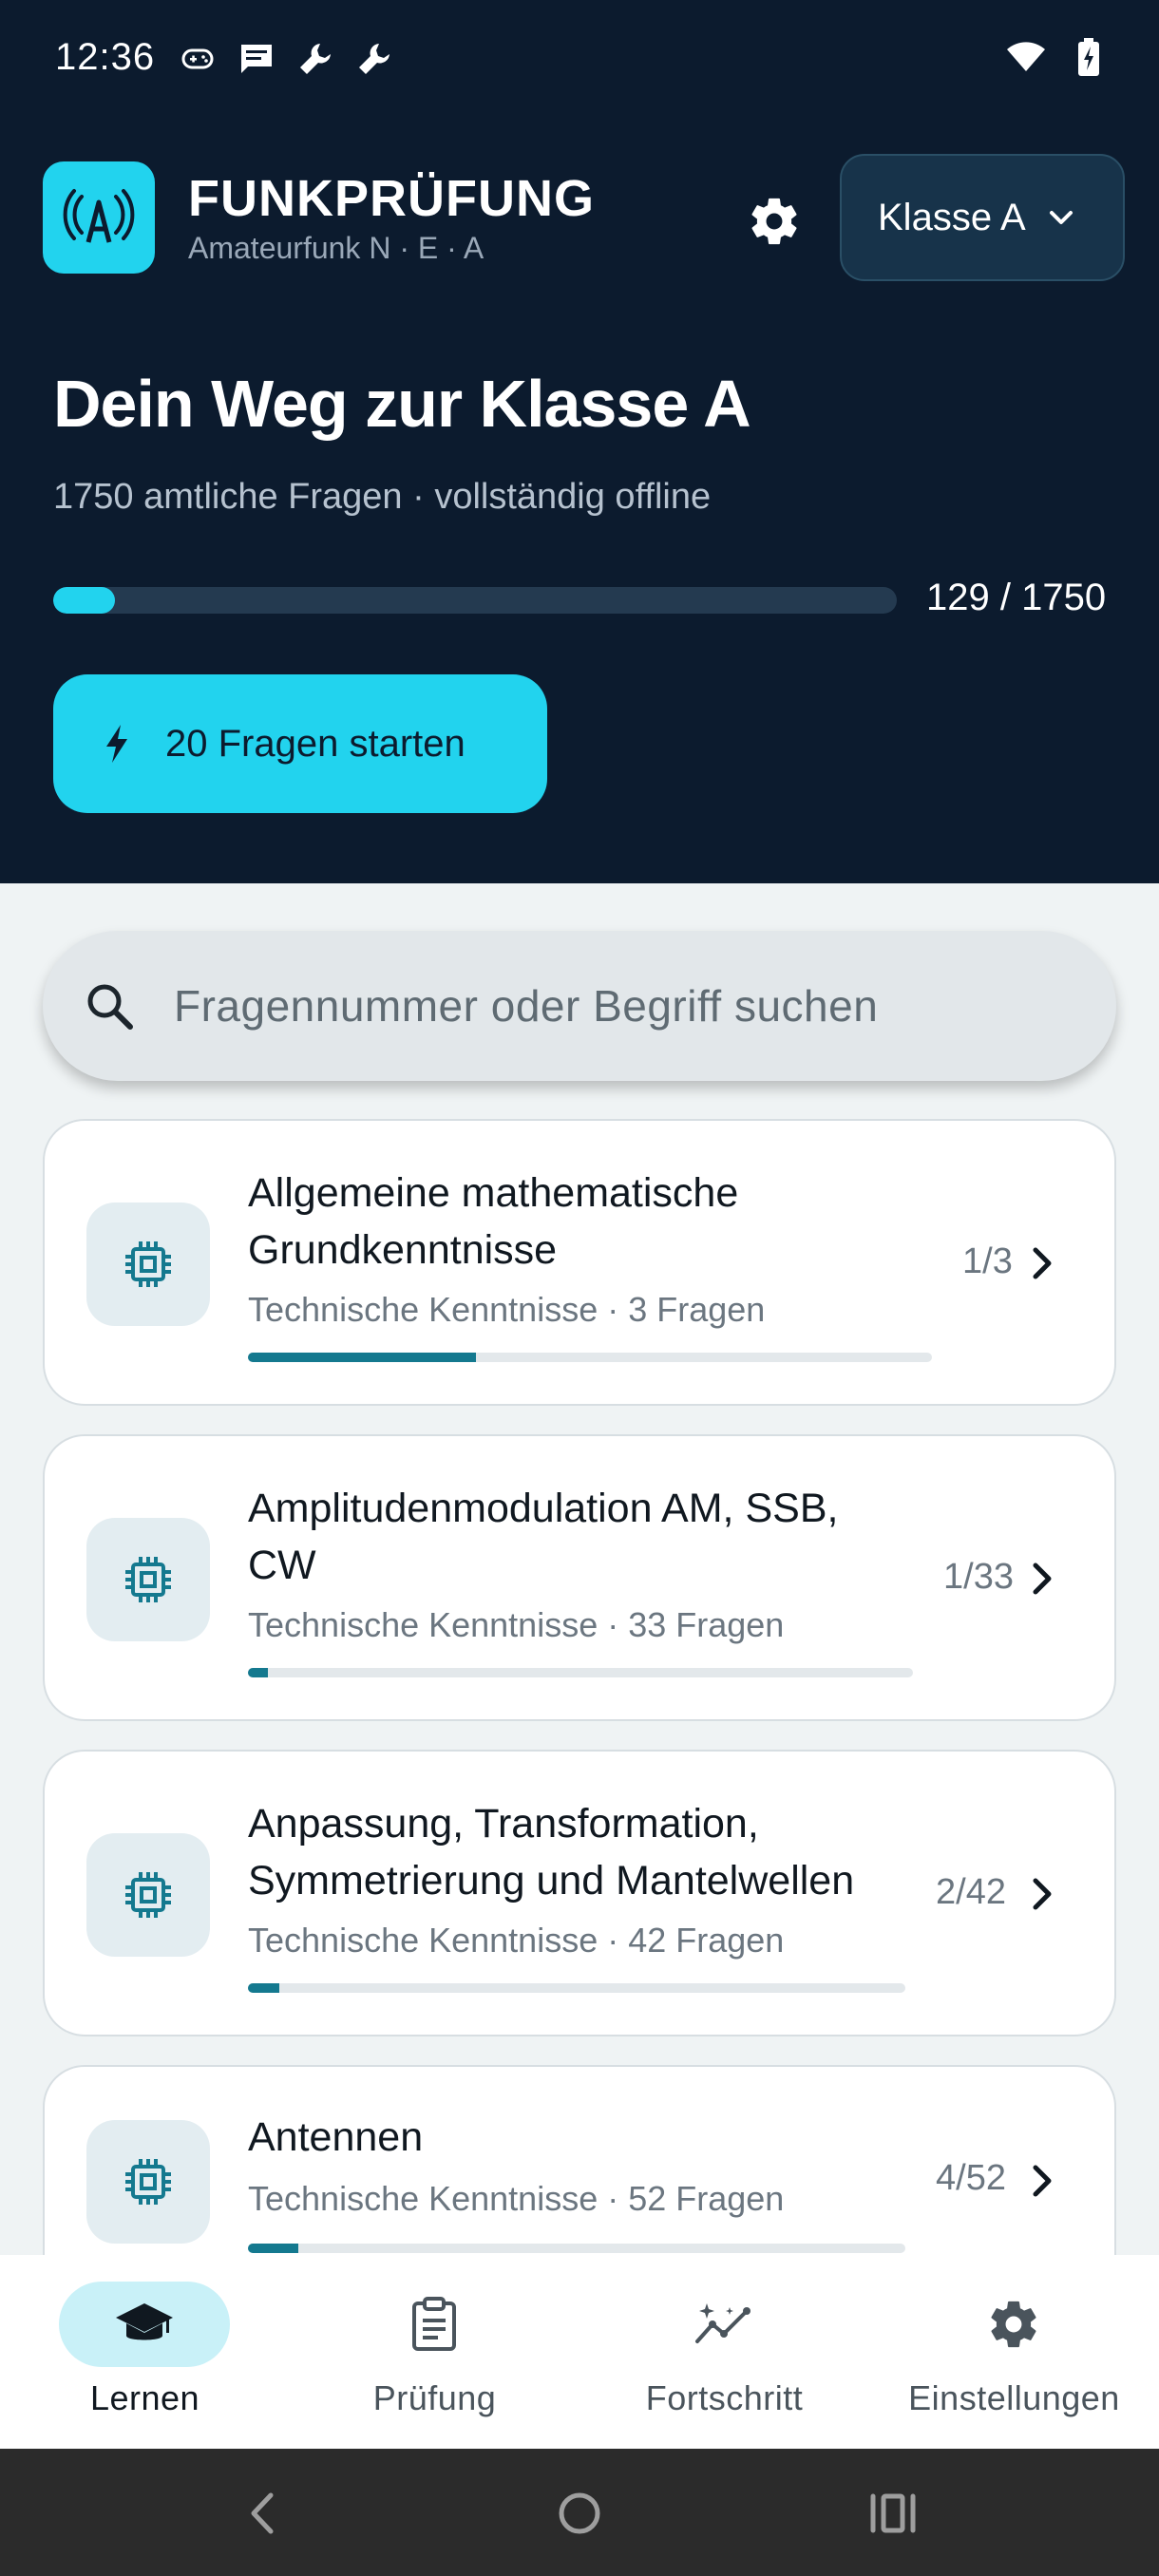 This screenshot has width=1159, height=2576. What do you see at coordinates (579, 59) in the screenshot?
I see `status-bar: 12:36` at bounding box center [579, 59].